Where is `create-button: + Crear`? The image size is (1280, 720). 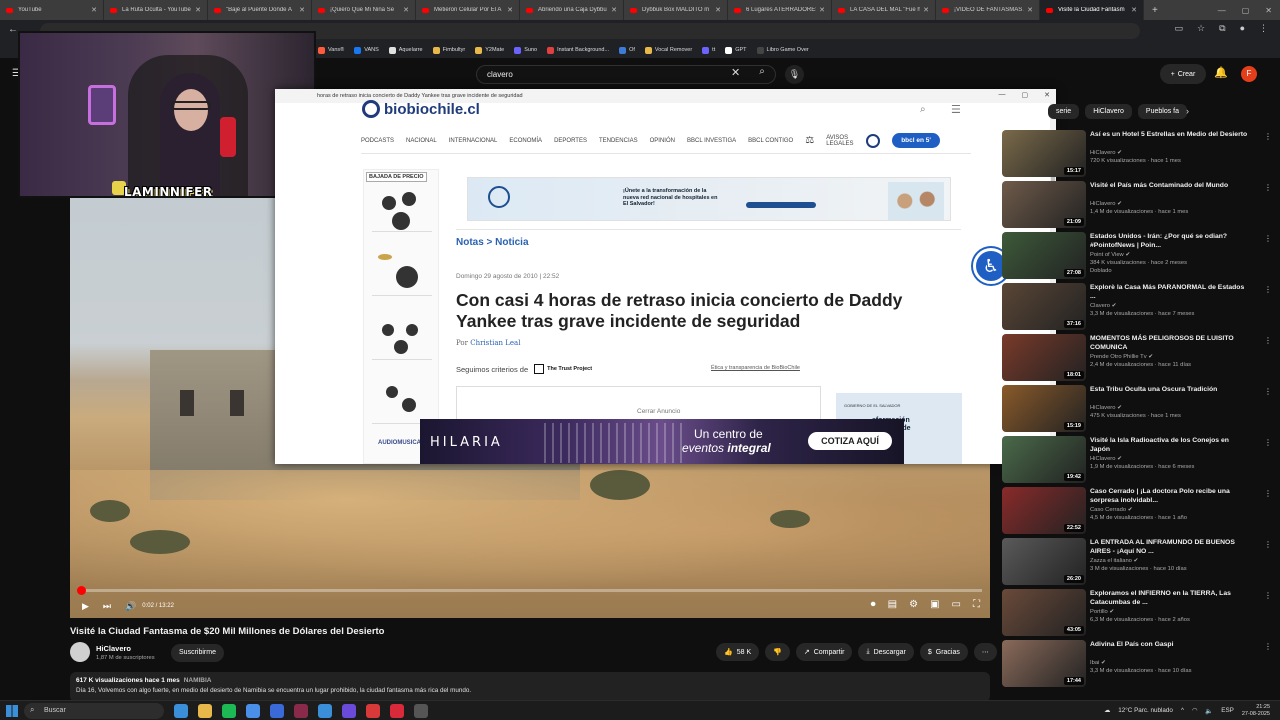 create-button: + Crear is located at coordinates (1183, 74).